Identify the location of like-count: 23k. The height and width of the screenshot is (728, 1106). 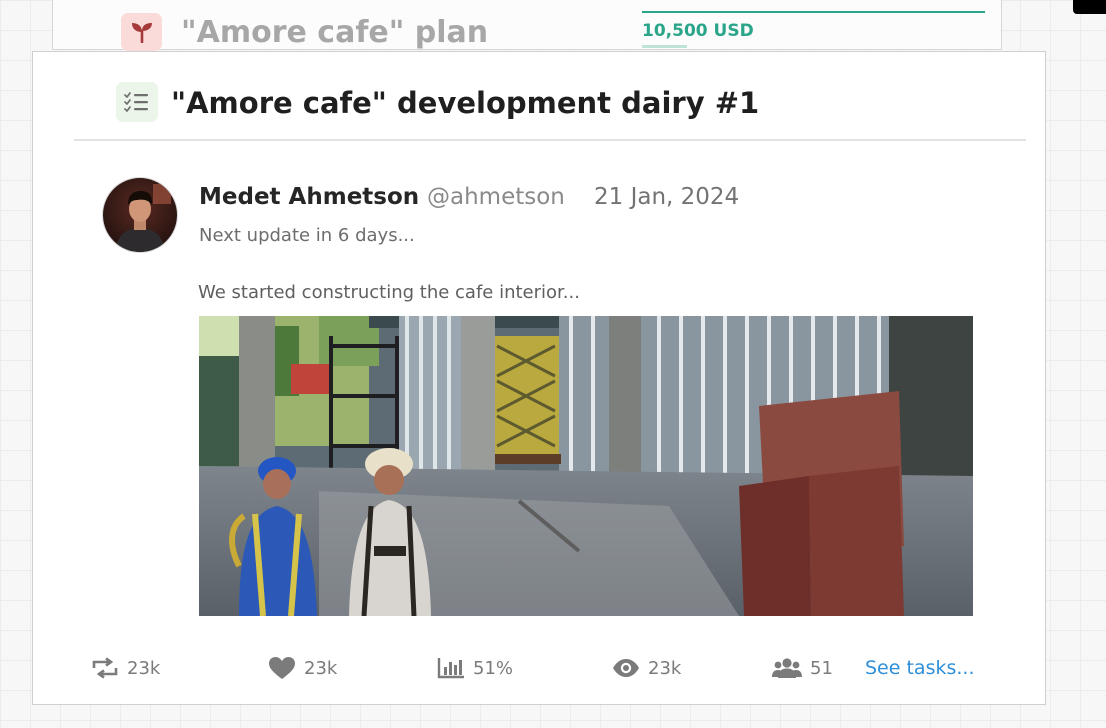
(321, 668).